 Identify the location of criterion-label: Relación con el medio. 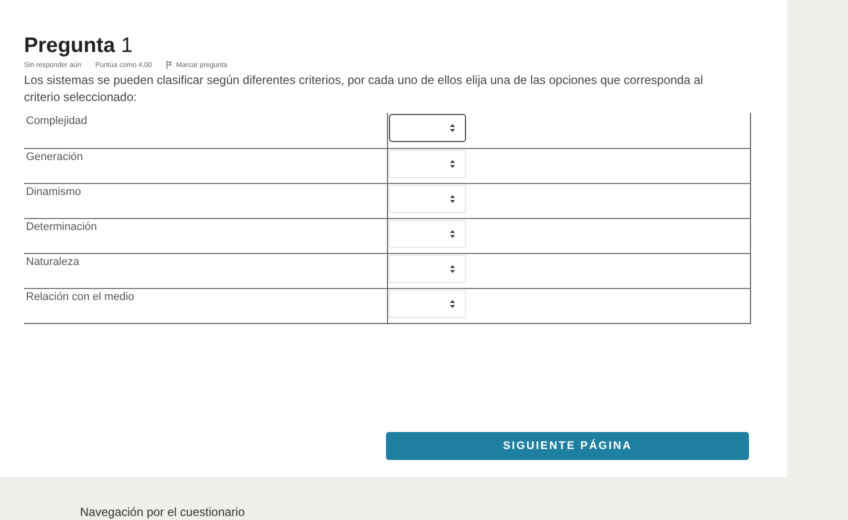
(80, 297).